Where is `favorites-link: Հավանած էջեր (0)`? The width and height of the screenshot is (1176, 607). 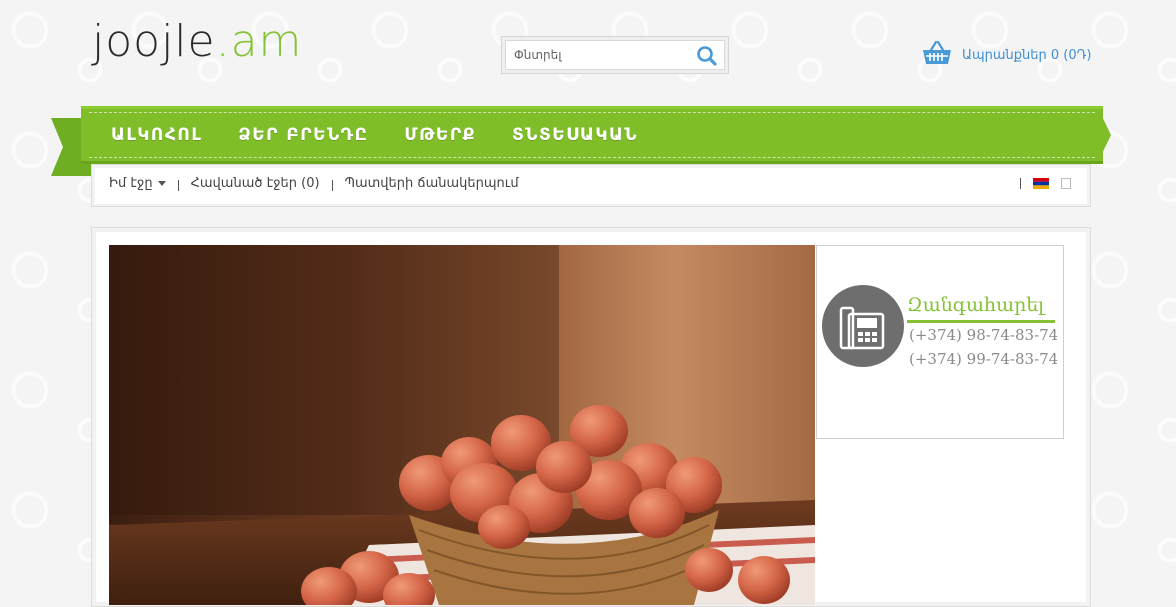
favorites-link: Հավանած էջեր (0) is located at coordinates (255, 183).